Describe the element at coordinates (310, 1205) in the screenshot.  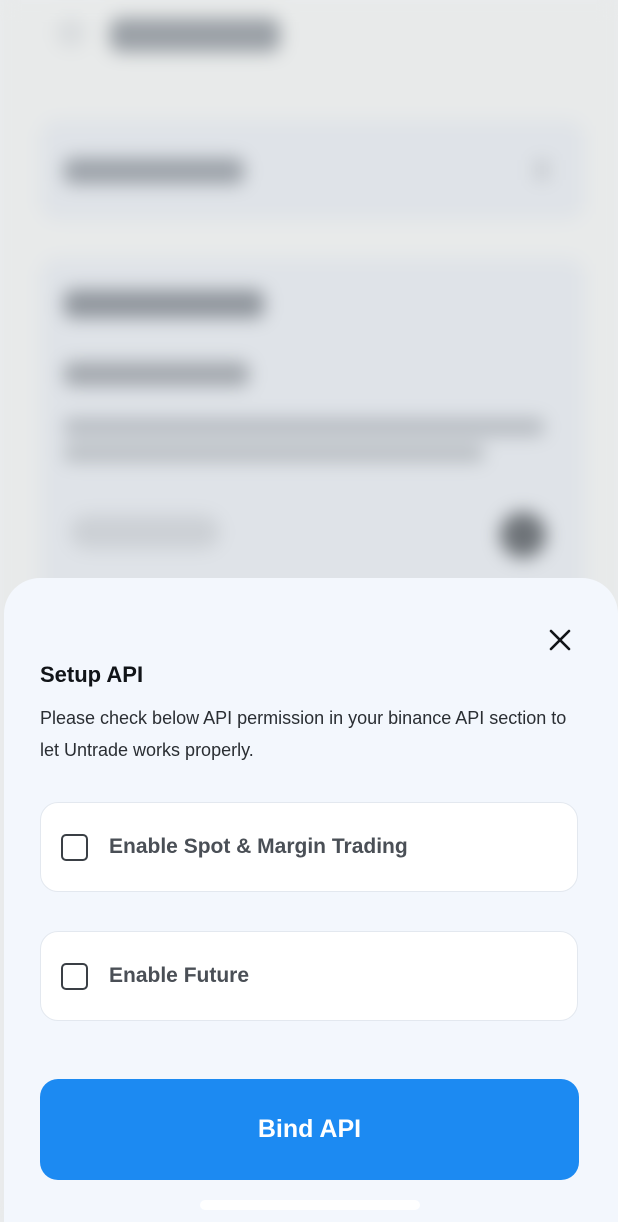
I see `home-indicator` at that location.